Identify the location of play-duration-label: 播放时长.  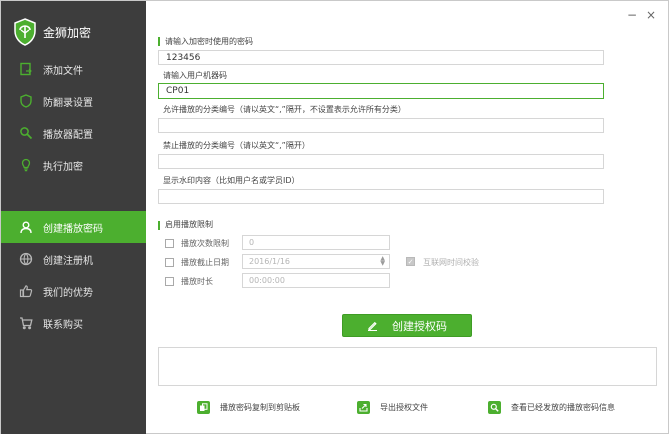
(197, 281).